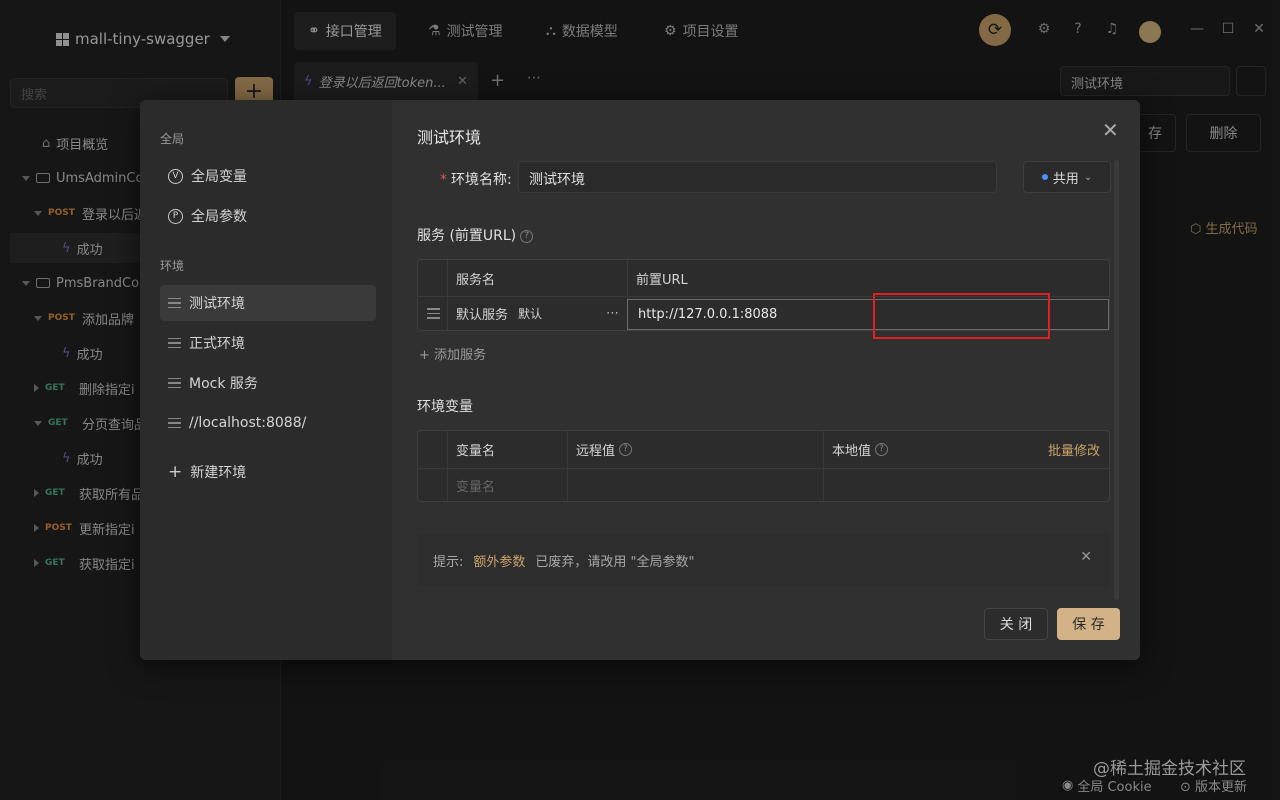  Describe the element at coordinates (966, 485) in the screenshot. I see `local-value-input` at that location.